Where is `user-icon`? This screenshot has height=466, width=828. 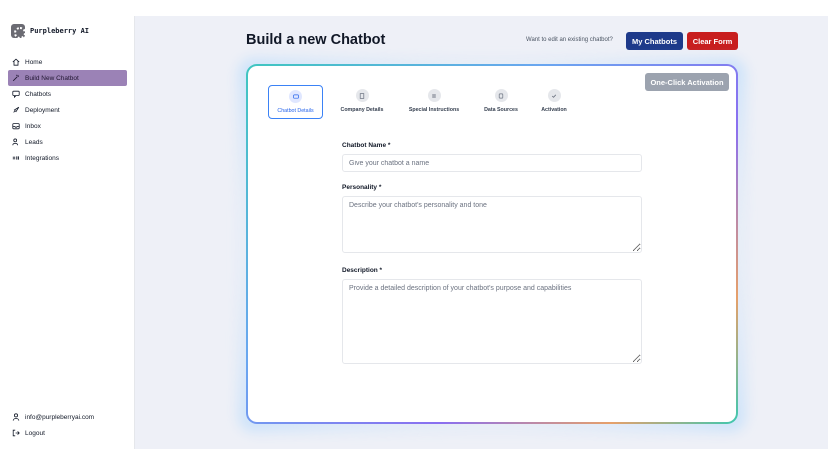
user-icon is located at coordinates (16, 417).